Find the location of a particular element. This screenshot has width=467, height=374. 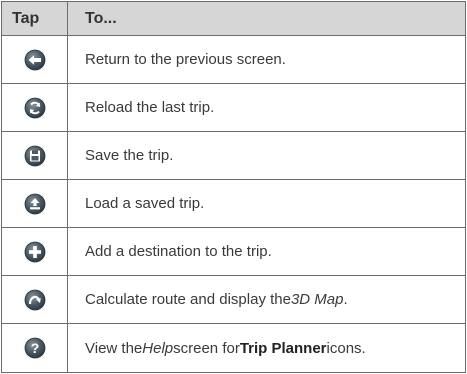

reload-icon is located at coordinates (34, 107).